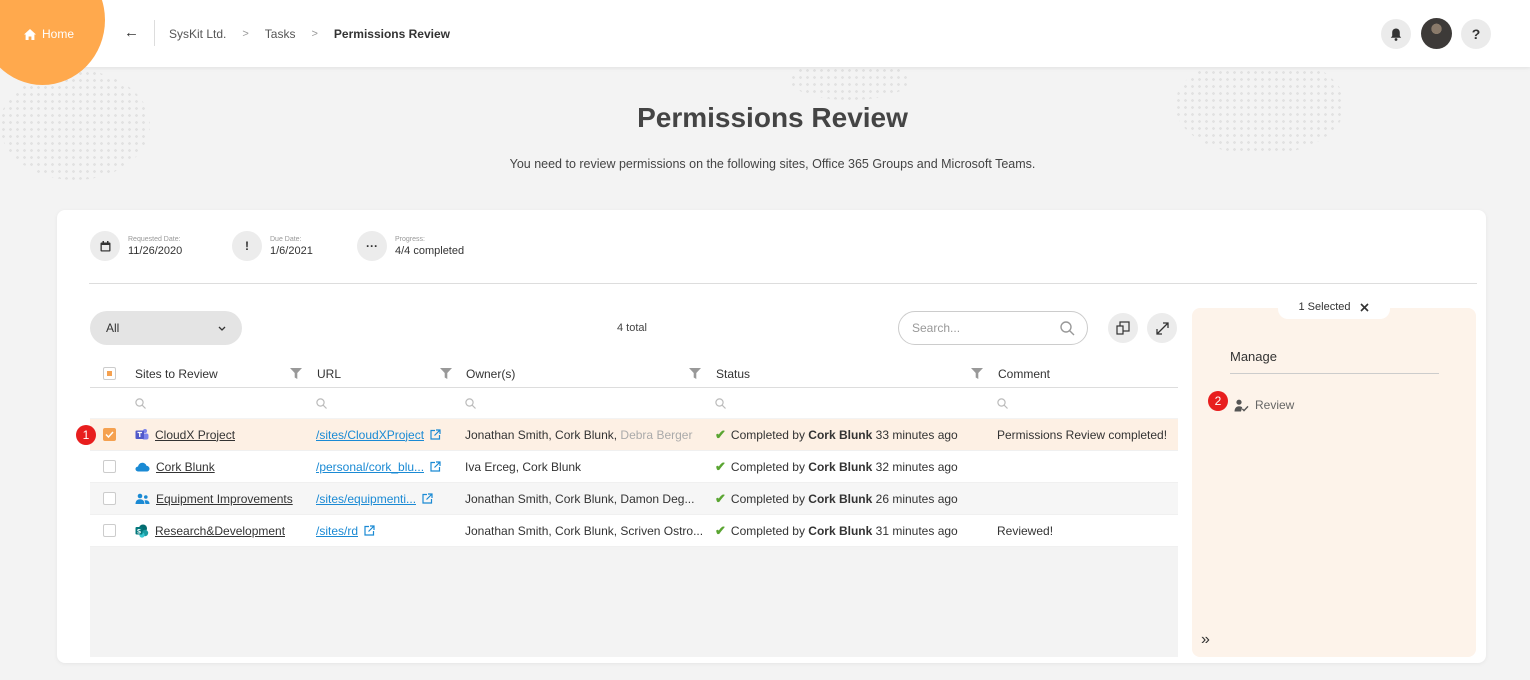 This screenshot has width=1530, height=680. I want to click on help-button: ?, so click(1476, 34).